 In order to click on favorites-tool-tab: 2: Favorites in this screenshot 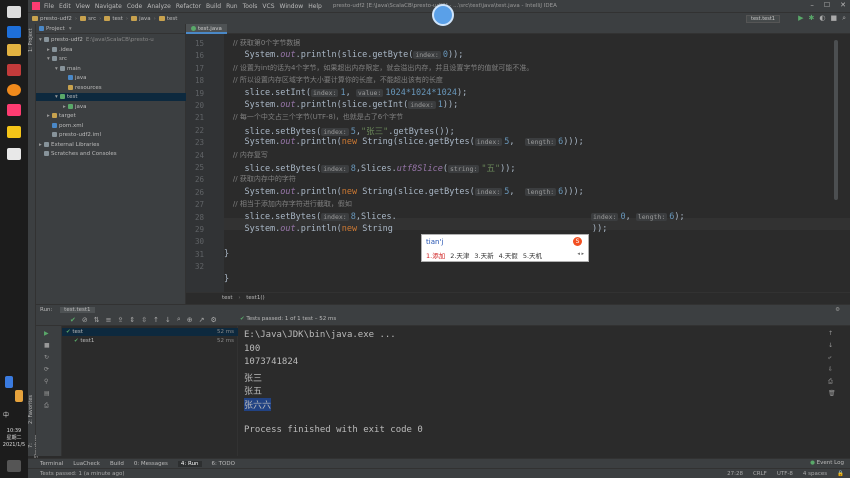, I will do `click(32, 409)`.